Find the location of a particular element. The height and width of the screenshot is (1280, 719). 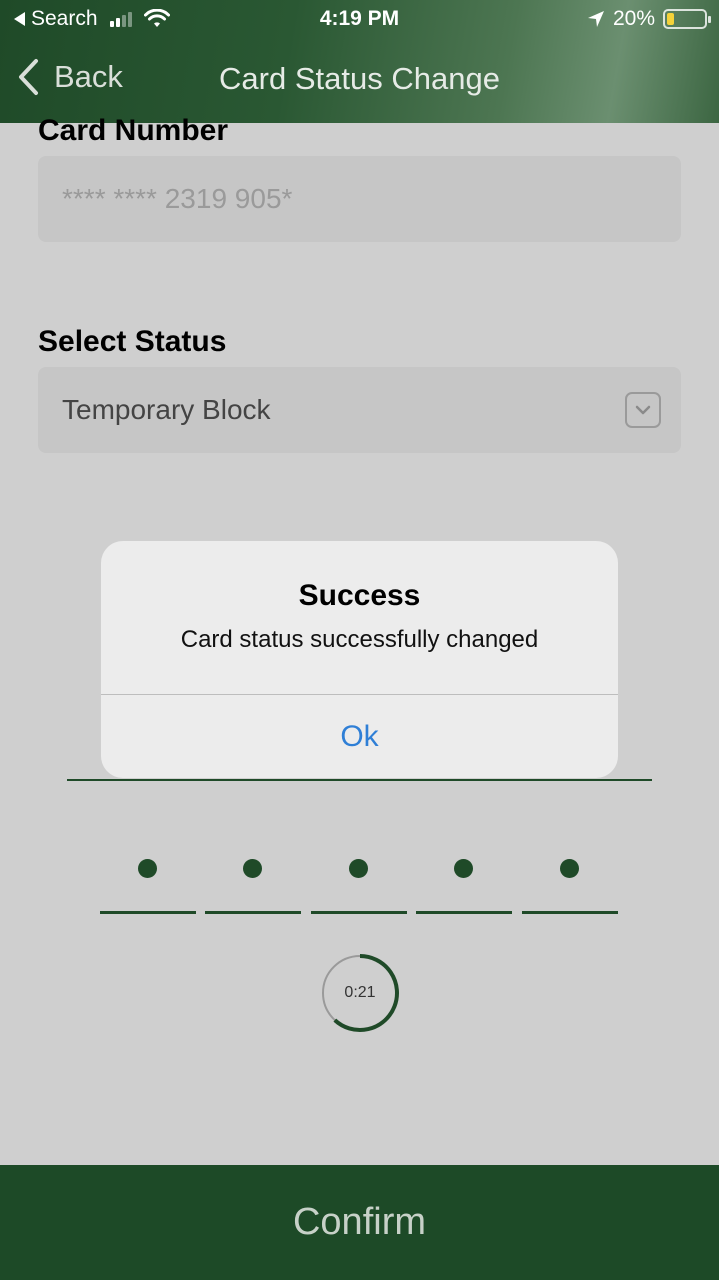

countdown-timer-text: 0:21 is located at coordinates (360, 992).